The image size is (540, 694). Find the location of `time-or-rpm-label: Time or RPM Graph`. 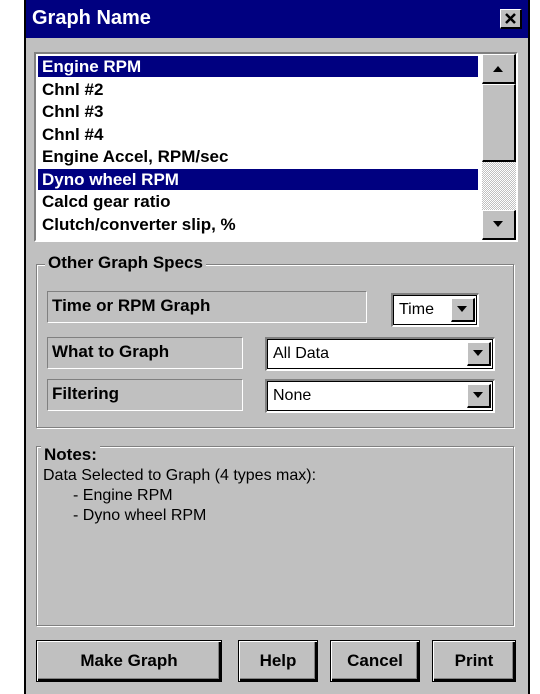

time-or-rpm-label: Time or RPM Graph is located at coordinates (207, 307).